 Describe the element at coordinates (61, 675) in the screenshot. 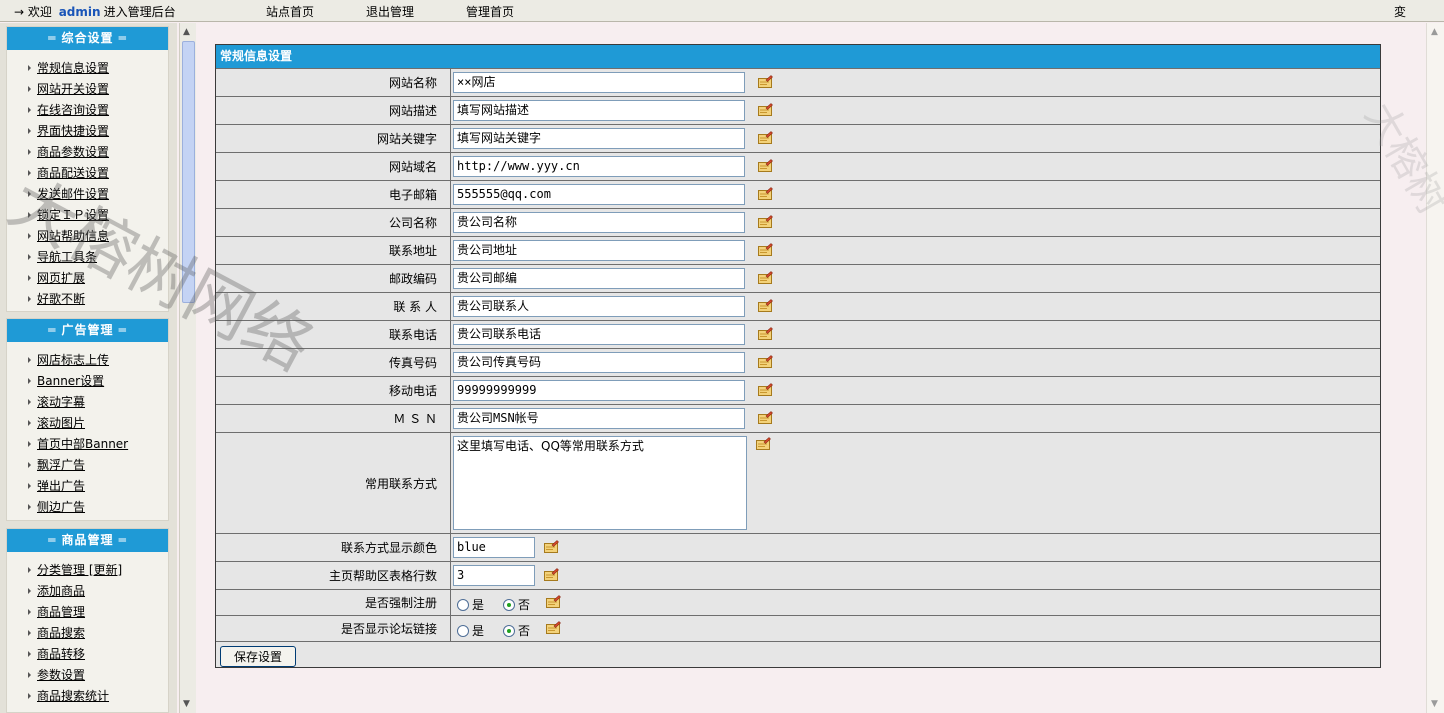

I see `sidebar-item-link: 参数设置` at that location.